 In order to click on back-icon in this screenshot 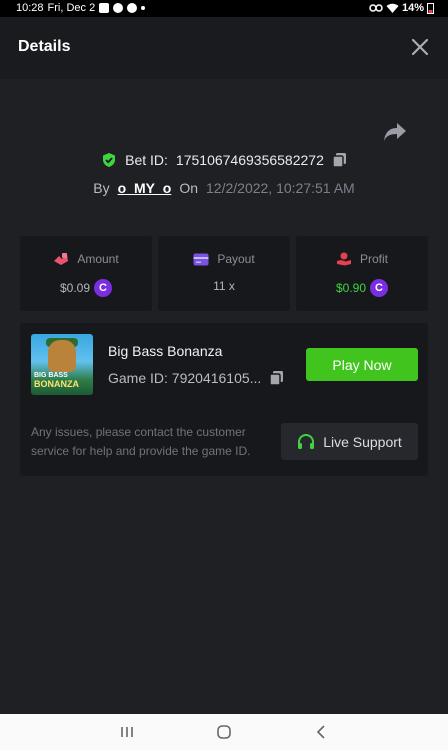, I will do `click(322, 732)`.